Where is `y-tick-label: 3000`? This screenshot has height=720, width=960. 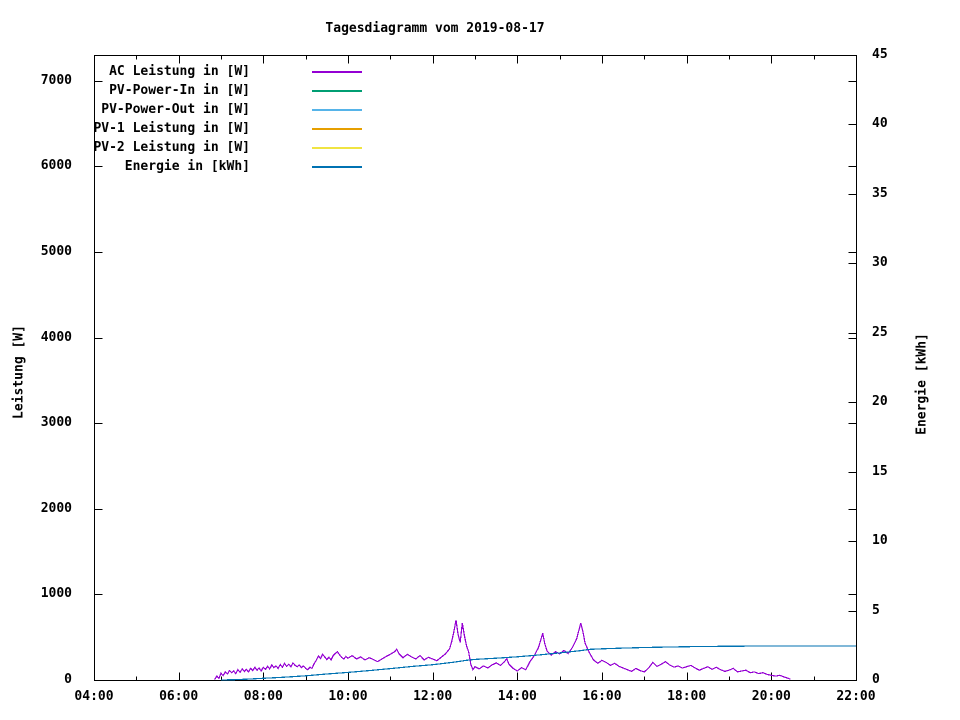
y-tick-label: 3000 is located at coordinates (56, 423).